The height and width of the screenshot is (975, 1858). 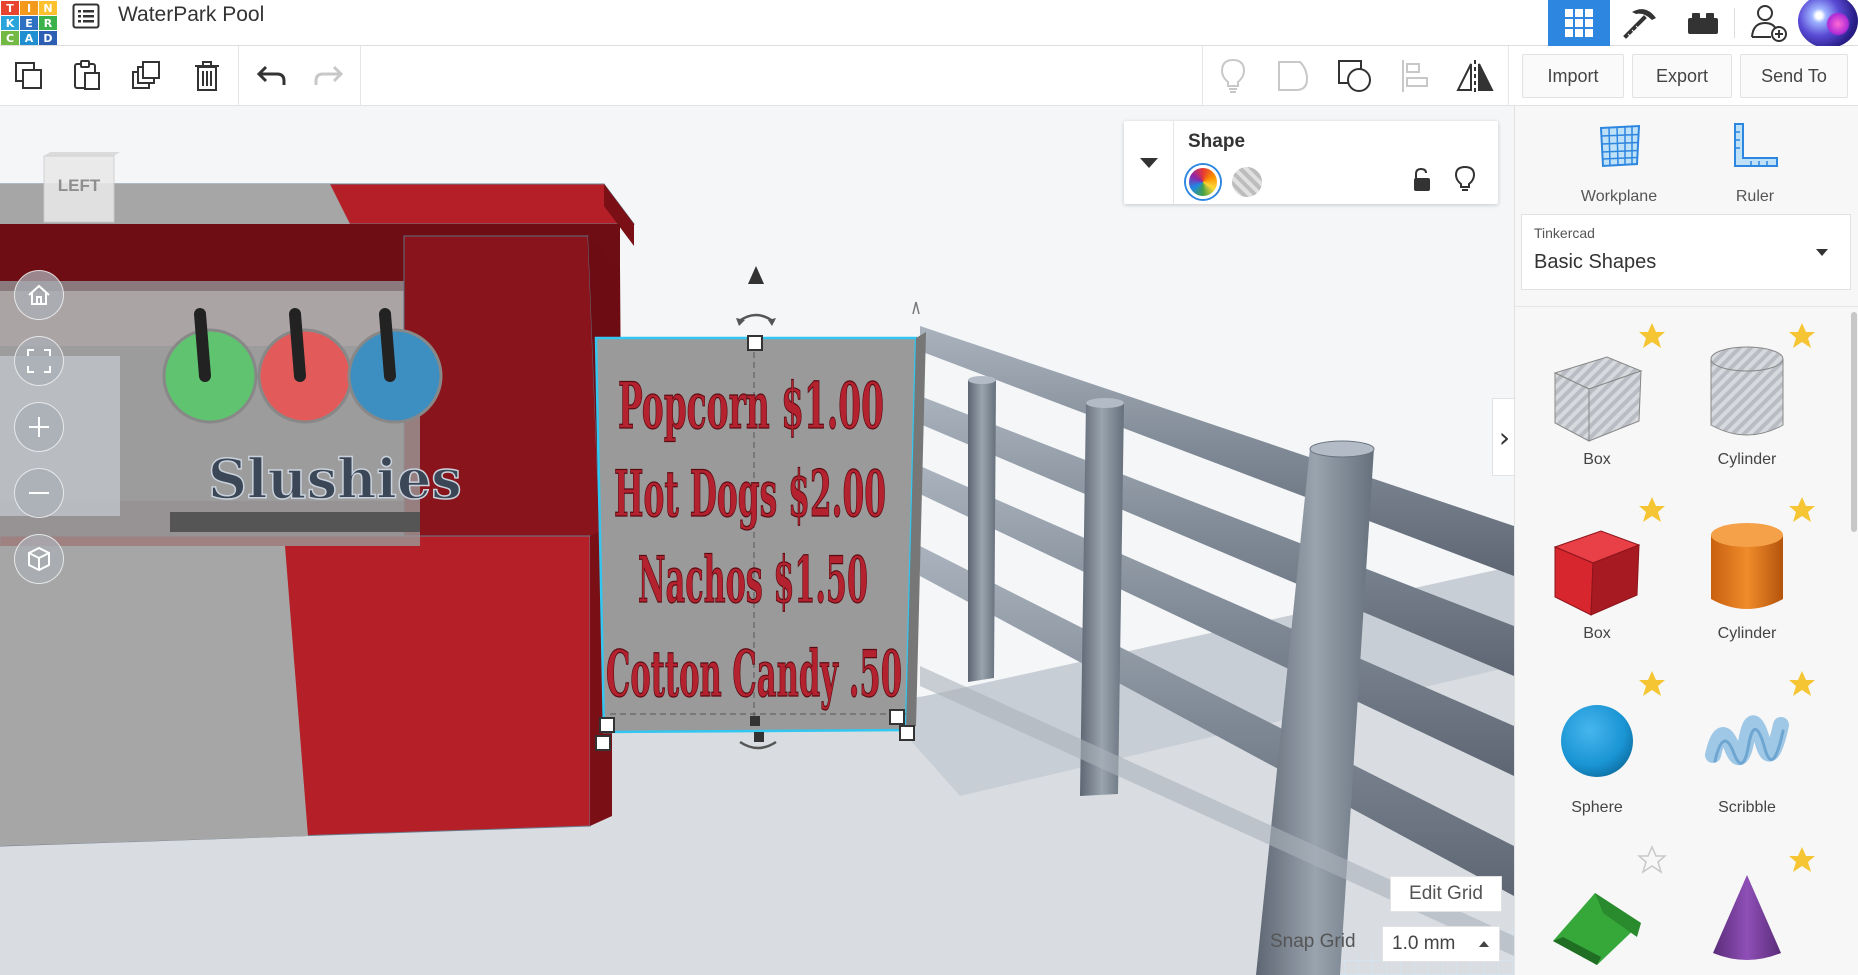 I want to click on shape-cone, so click(x=1747, y=909).